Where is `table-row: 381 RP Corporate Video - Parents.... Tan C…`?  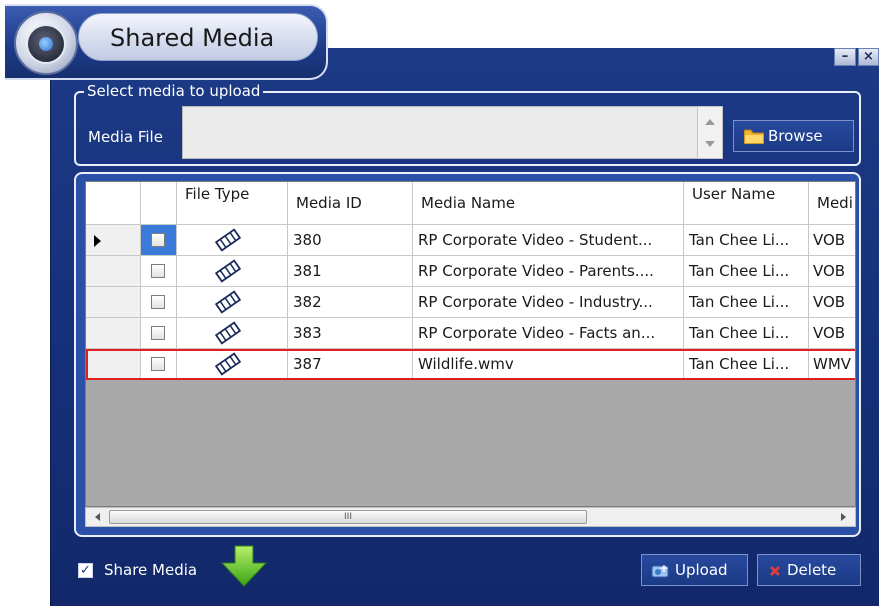 table-row: 381 RP Corporate Video - Parents.... Tan C… is located at coordinates (470, 271).